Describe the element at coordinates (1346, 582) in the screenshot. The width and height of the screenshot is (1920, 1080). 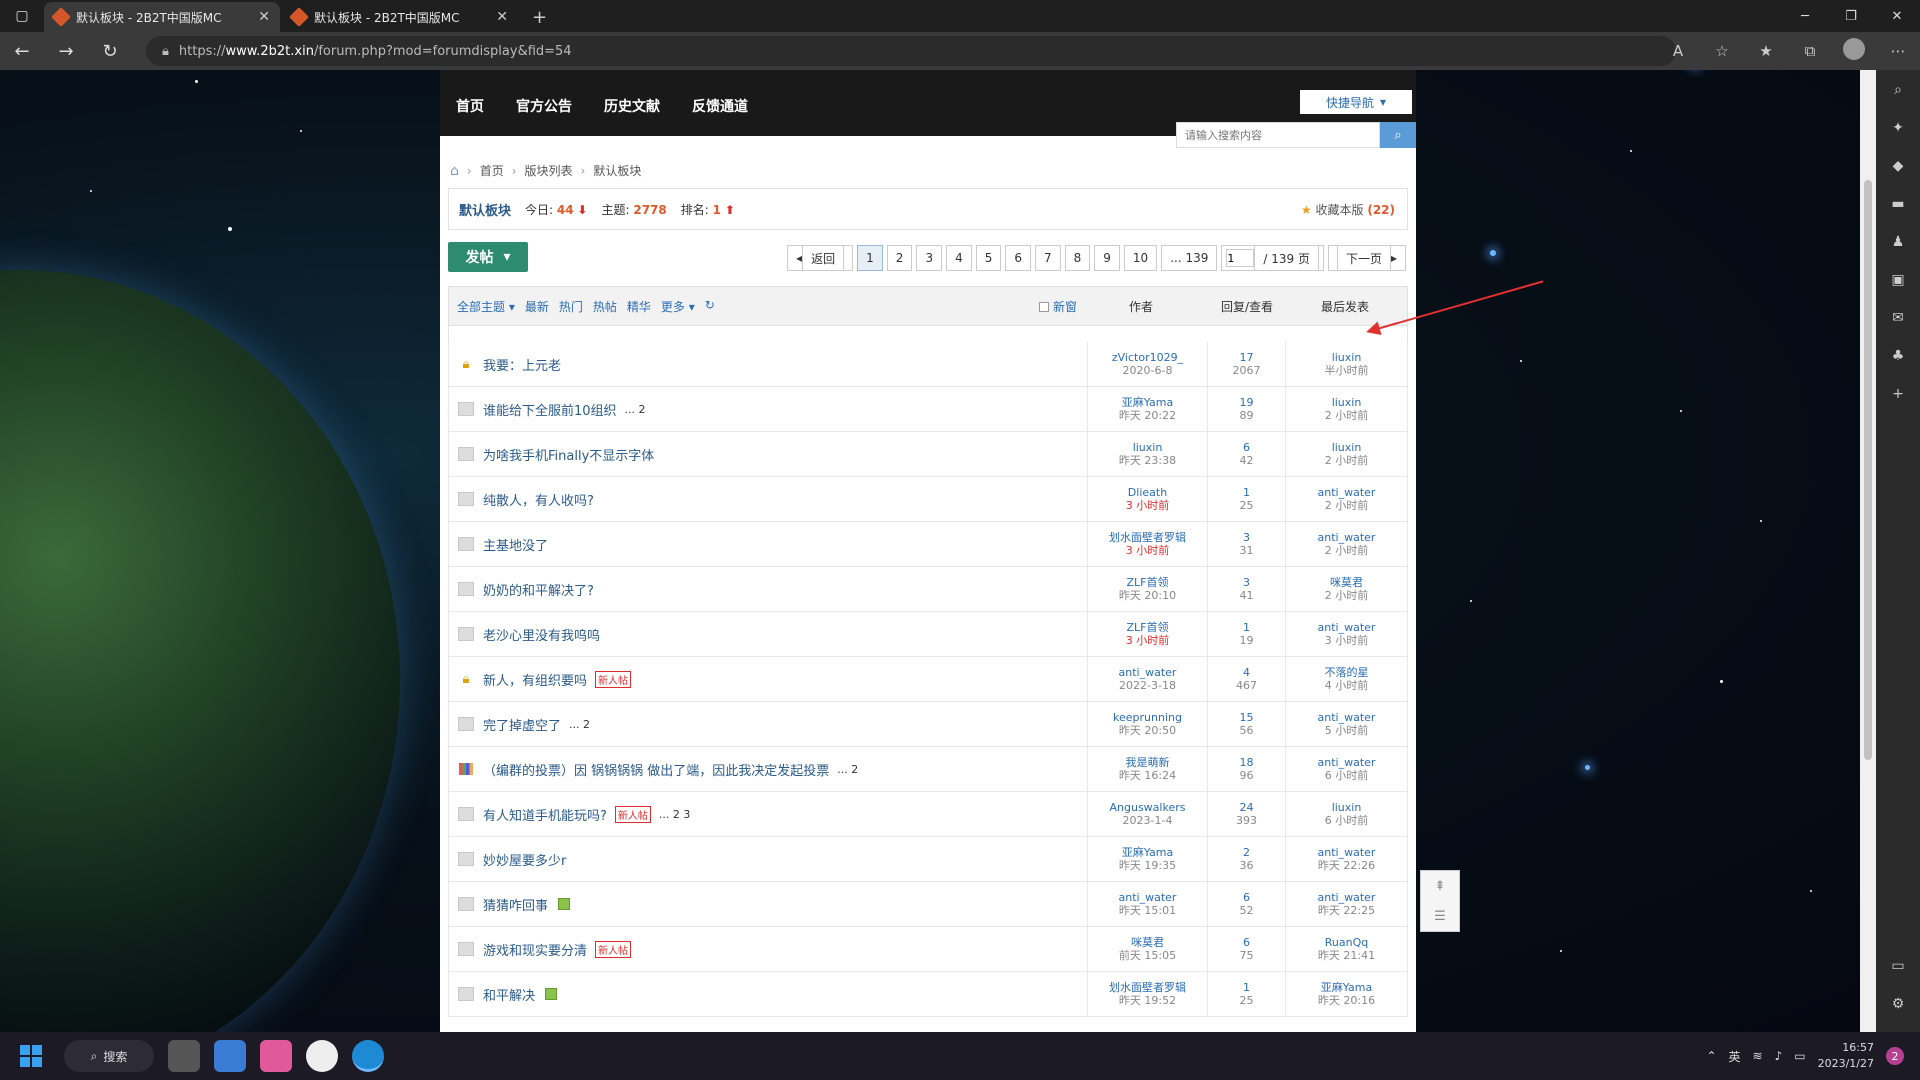
I see `last-poster-link: 咪莫君` at that location.